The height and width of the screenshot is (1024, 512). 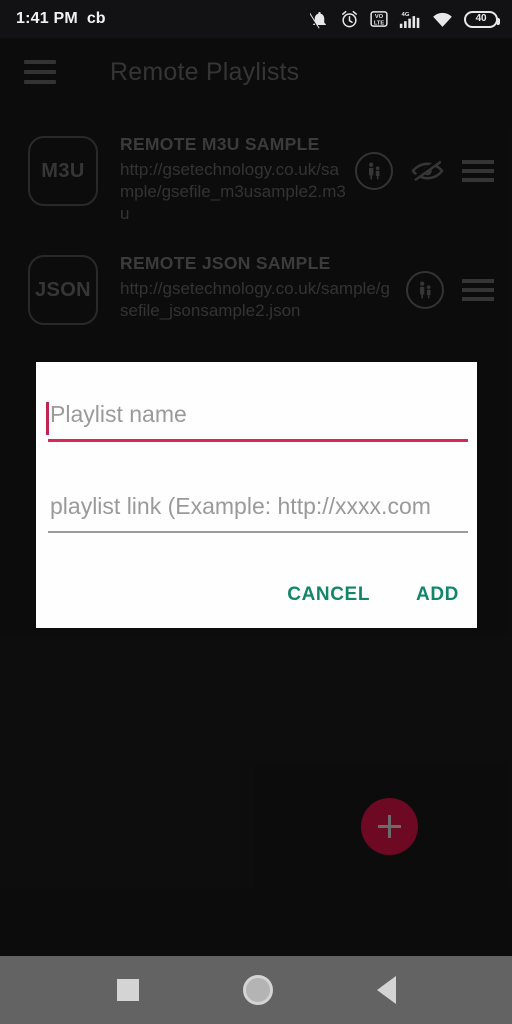 I want to click on svg-text: LTE, so click(x=379, y=23).